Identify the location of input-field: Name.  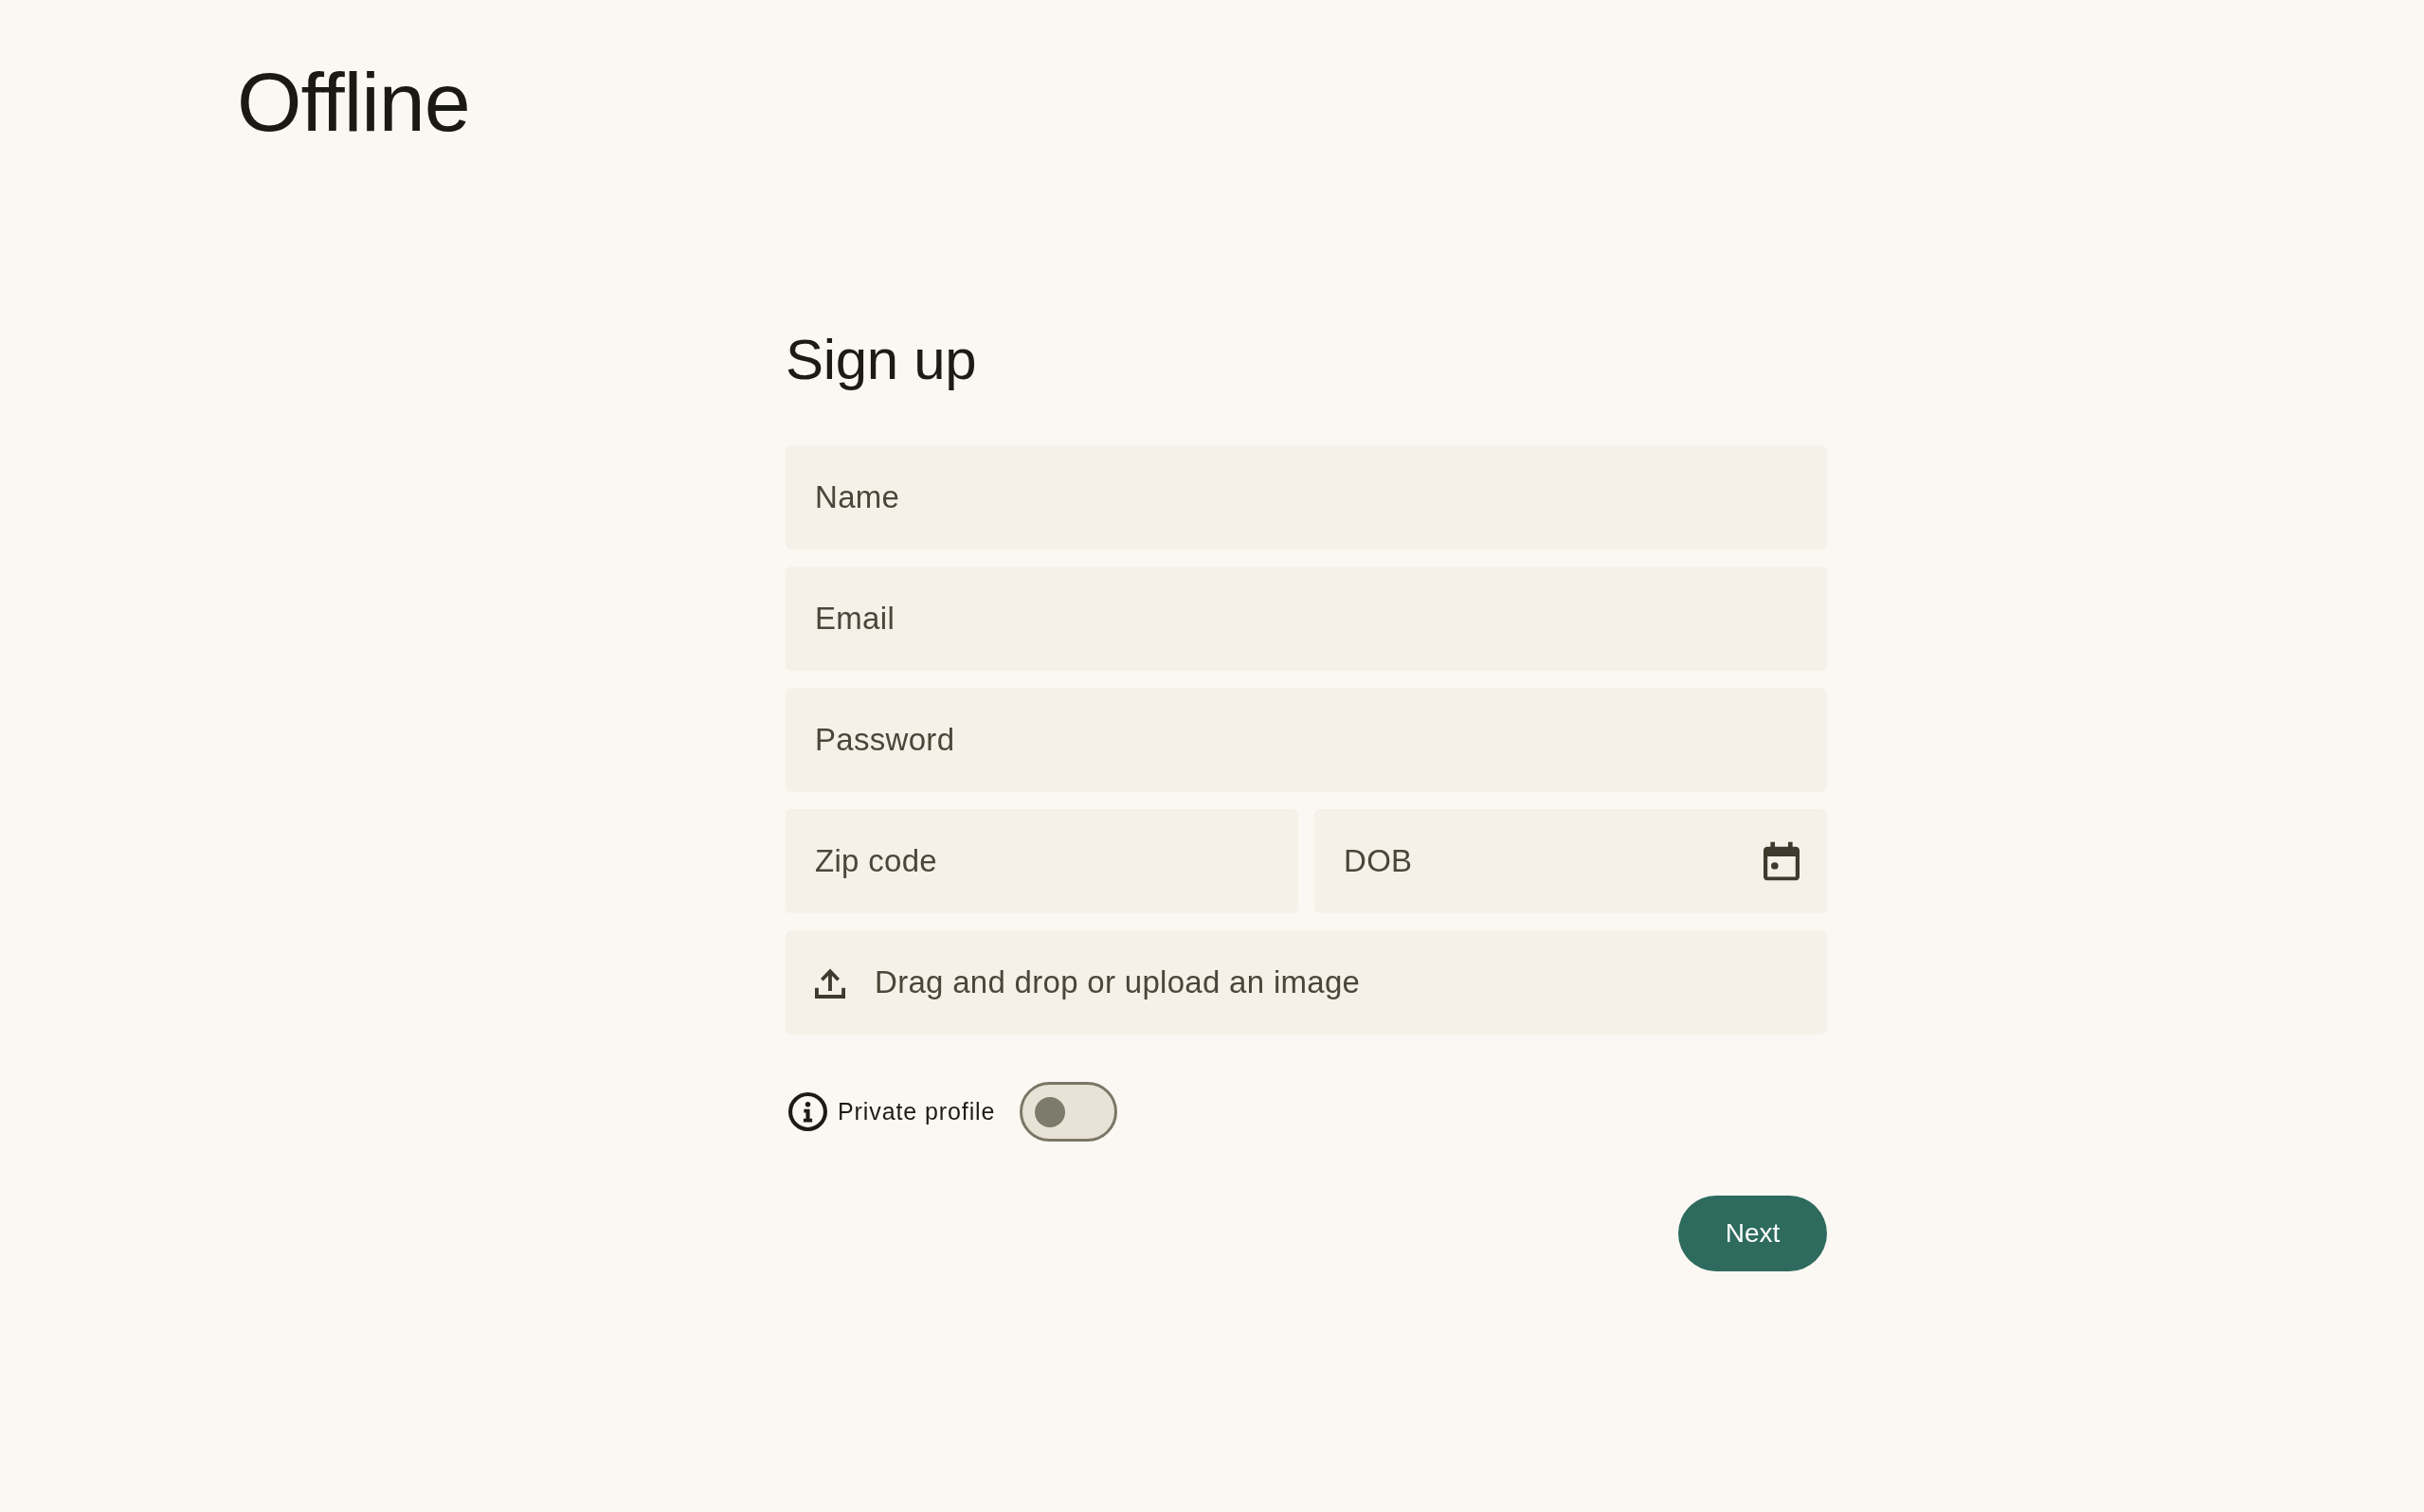
(1306, 497).